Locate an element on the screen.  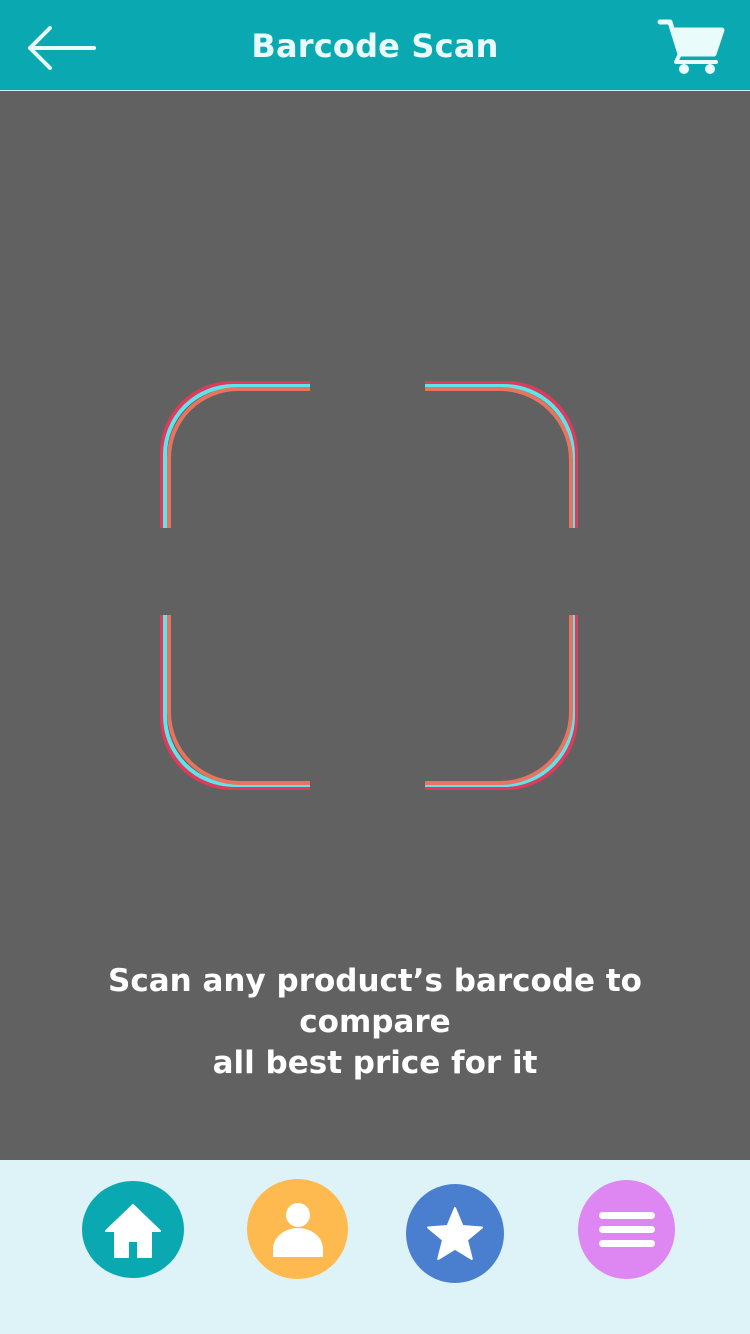
nav-menu-button is located at coordinates (626, 1229).